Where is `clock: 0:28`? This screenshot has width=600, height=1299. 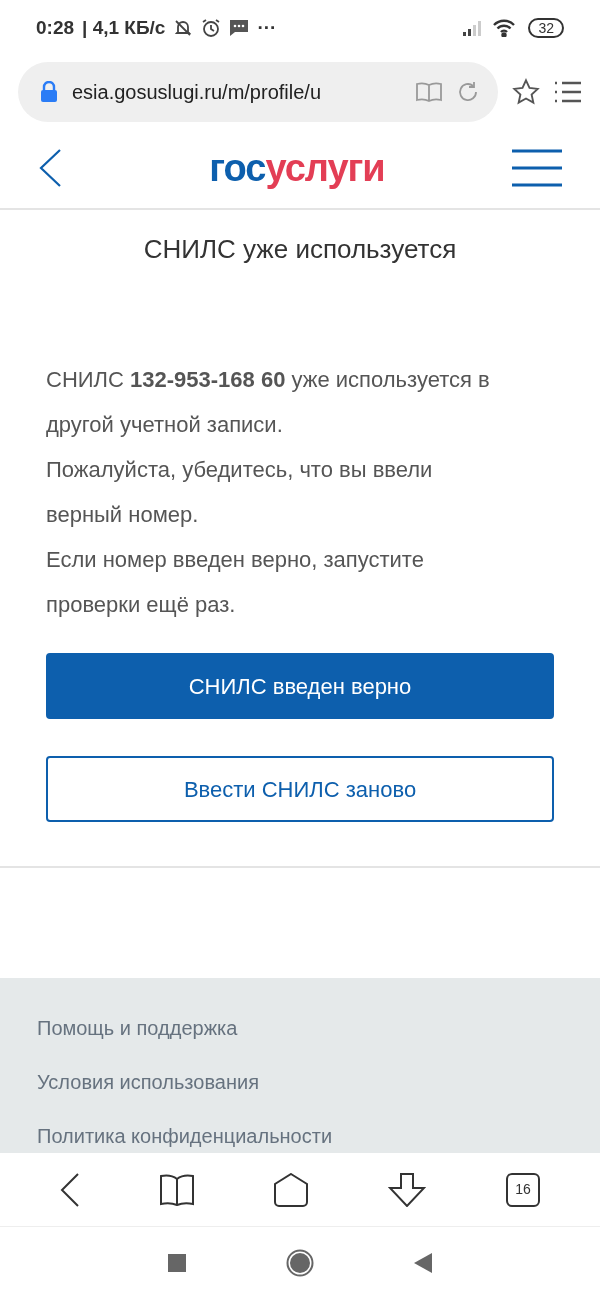
clock: 0:28 is located at coordinates (55, 27).